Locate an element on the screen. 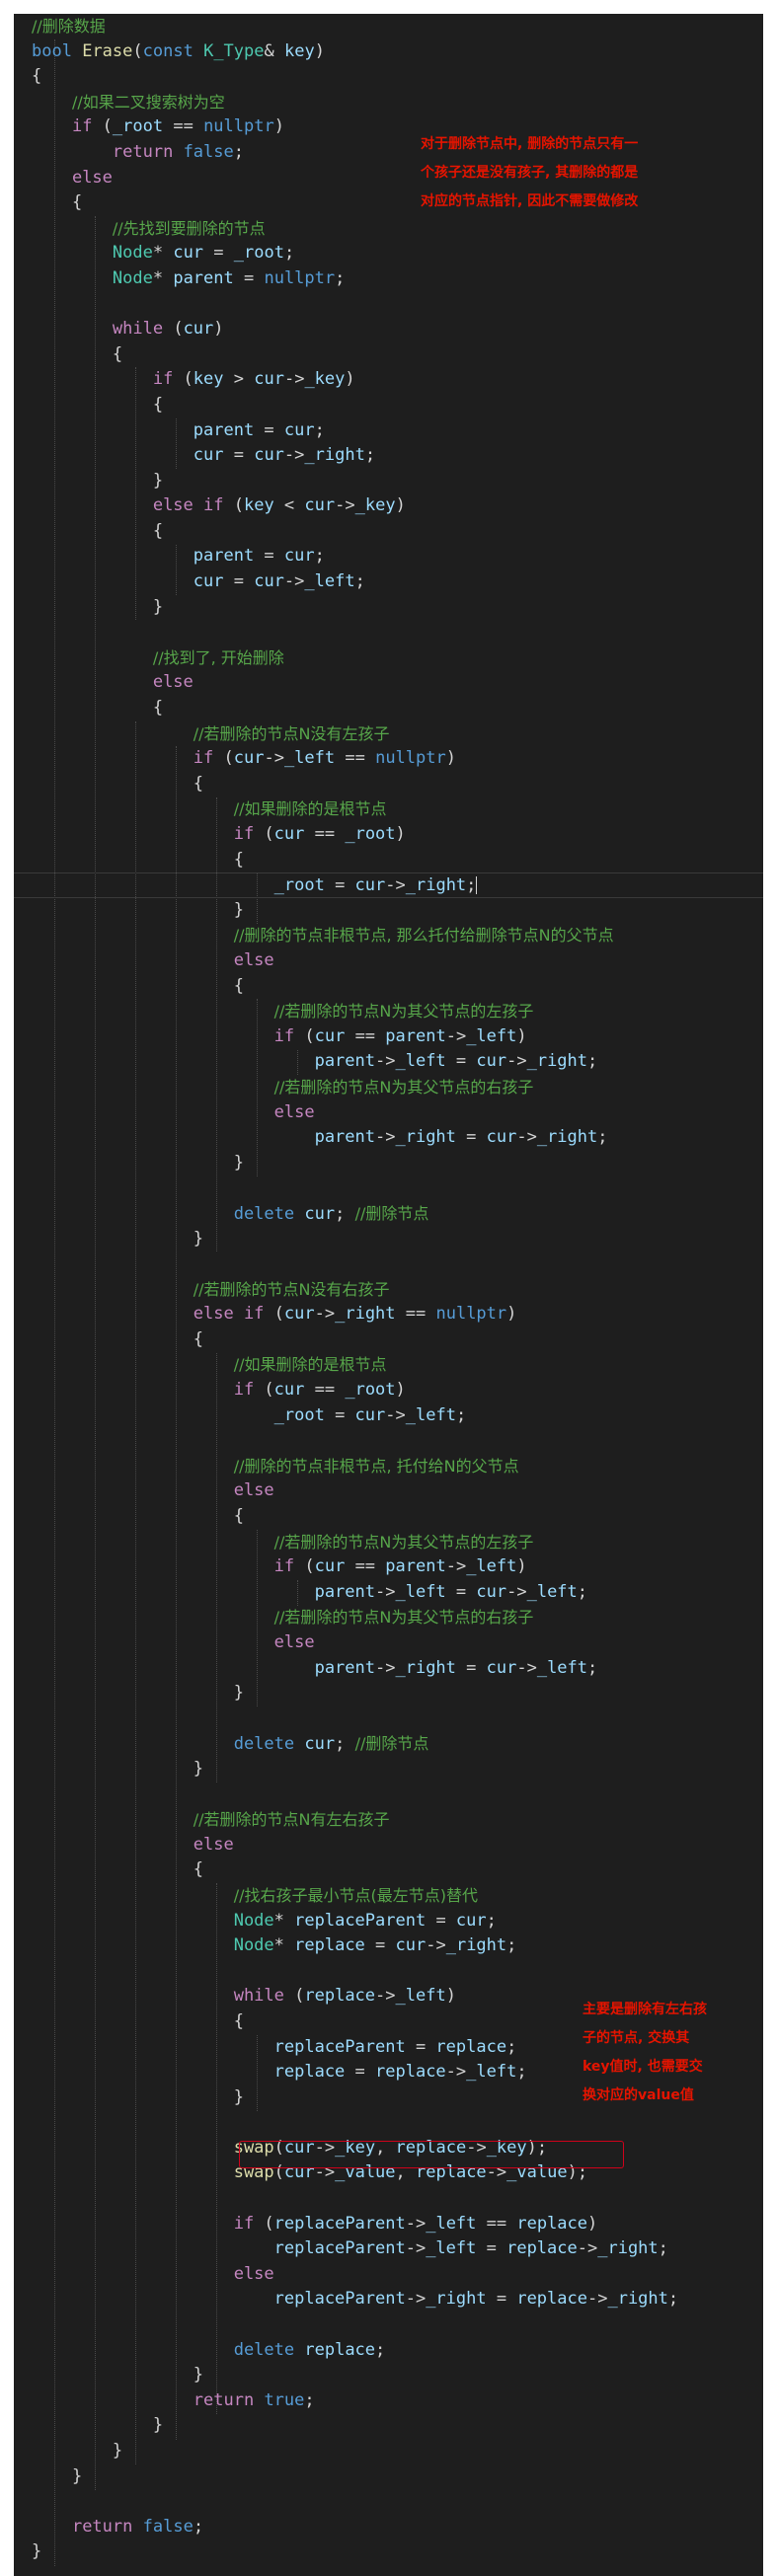  code-line: replaceParent->_right = replace->_right; is located at coordinates (388, 2299).